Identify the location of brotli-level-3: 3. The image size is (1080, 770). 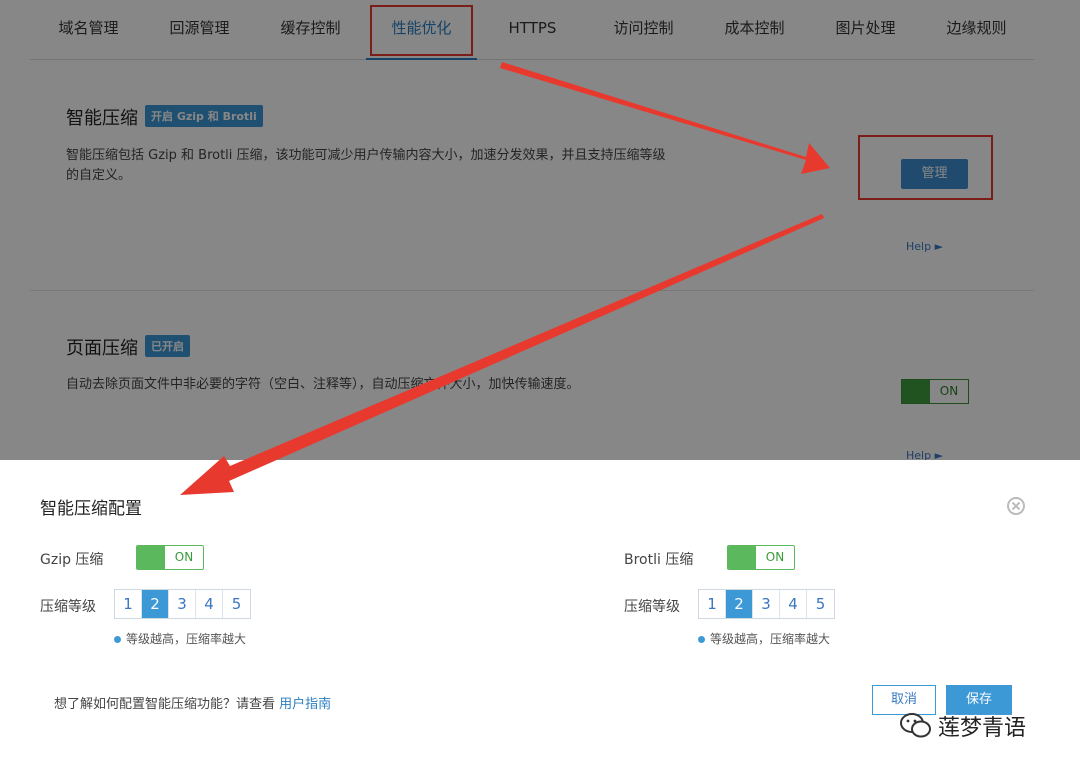
(766, 604).